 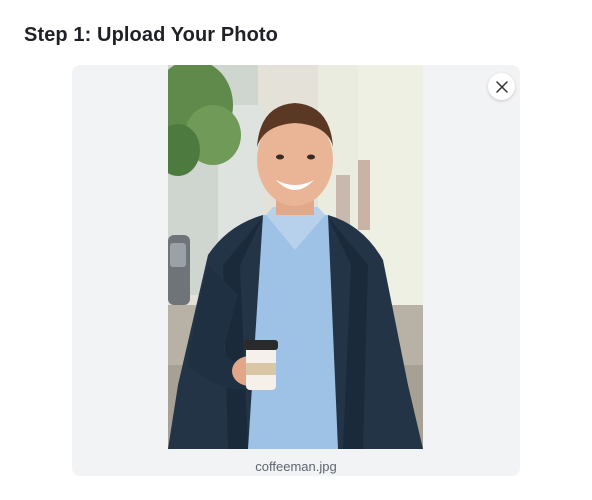 I want to click on remove-photo-button, so click(x=501, y=86).